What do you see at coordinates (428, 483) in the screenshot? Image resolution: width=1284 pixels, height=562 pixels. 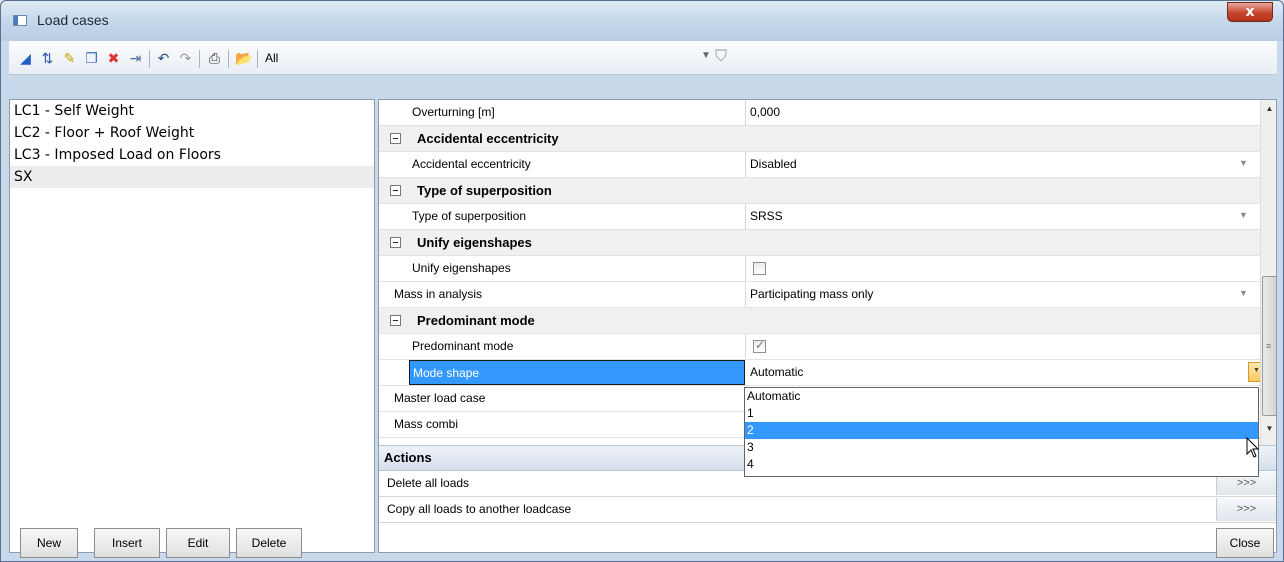 I see `action-label: Delete all loads` at bounding box center [428, 483].